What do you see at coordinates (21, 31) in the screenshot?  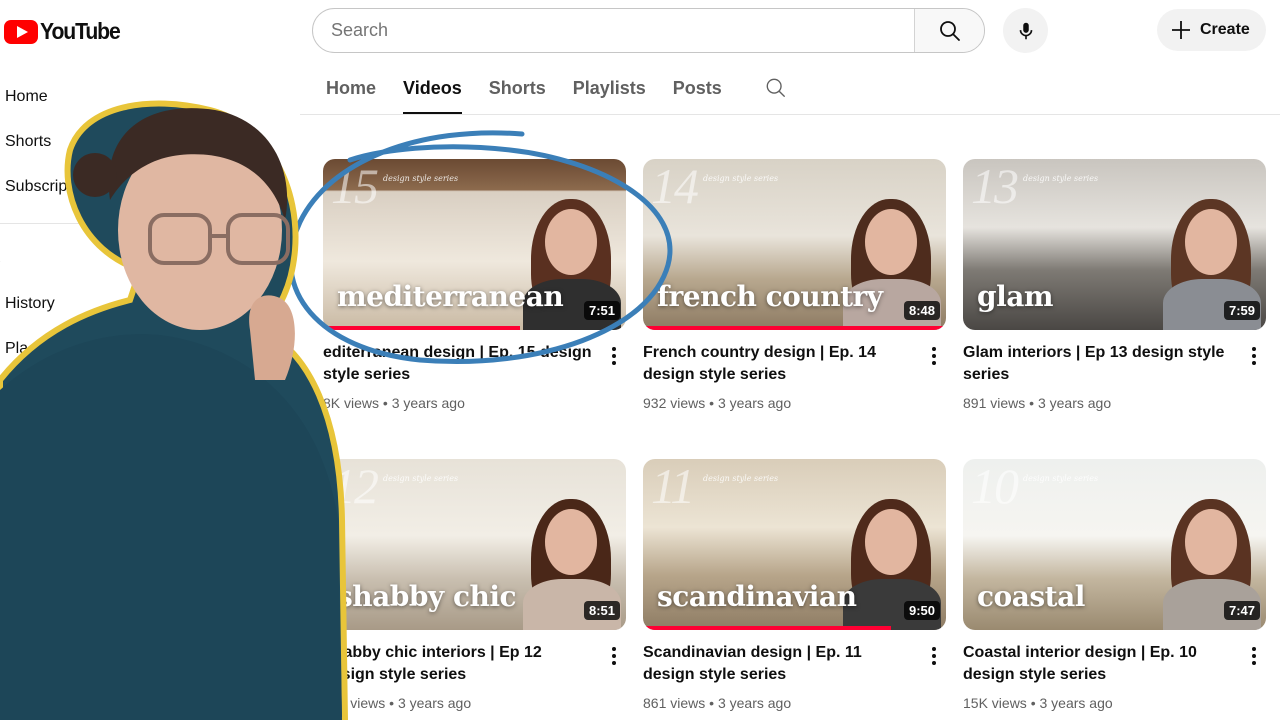 I see `youtube-play-icon` at bounding box center [21, 31].